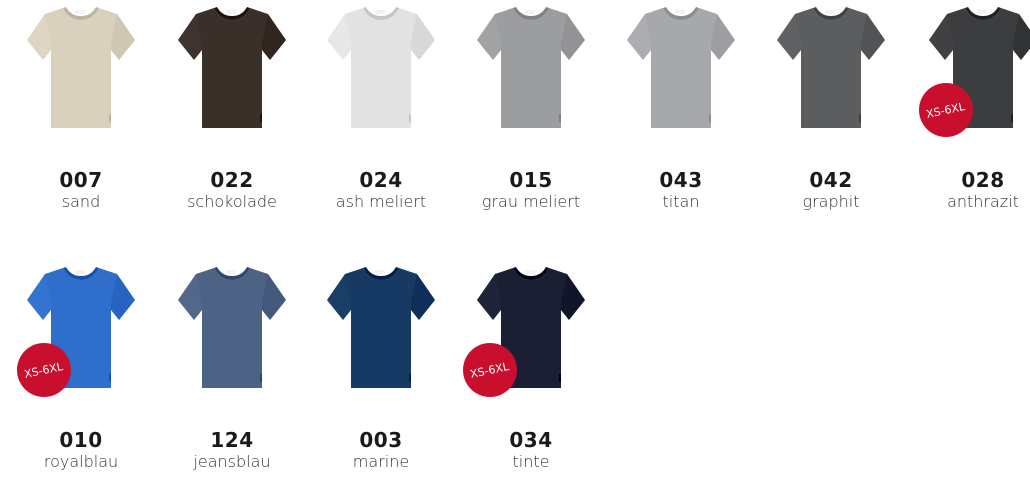  What do you see at coordinates (531, 201) in the screenshot?
I see `color-name: grau meliert` at bounding box center [531, 201].